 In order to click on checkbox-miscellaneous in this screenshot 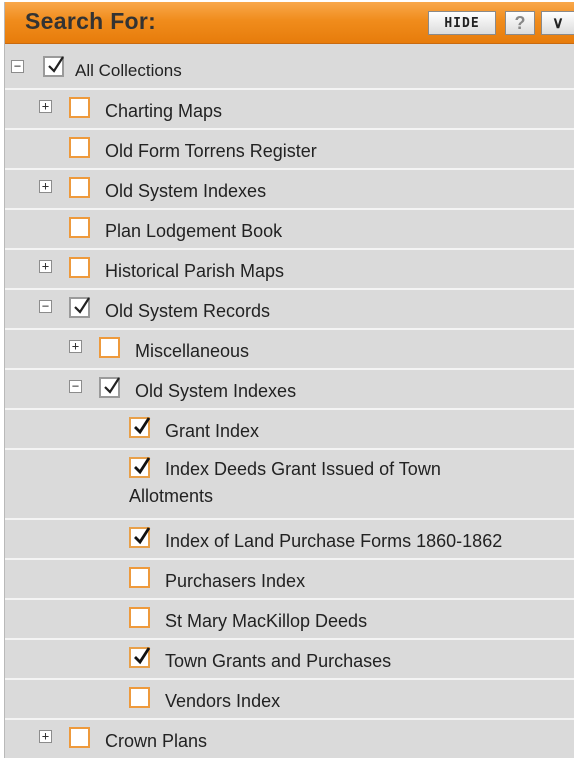, I will do `click(109, 347)`.